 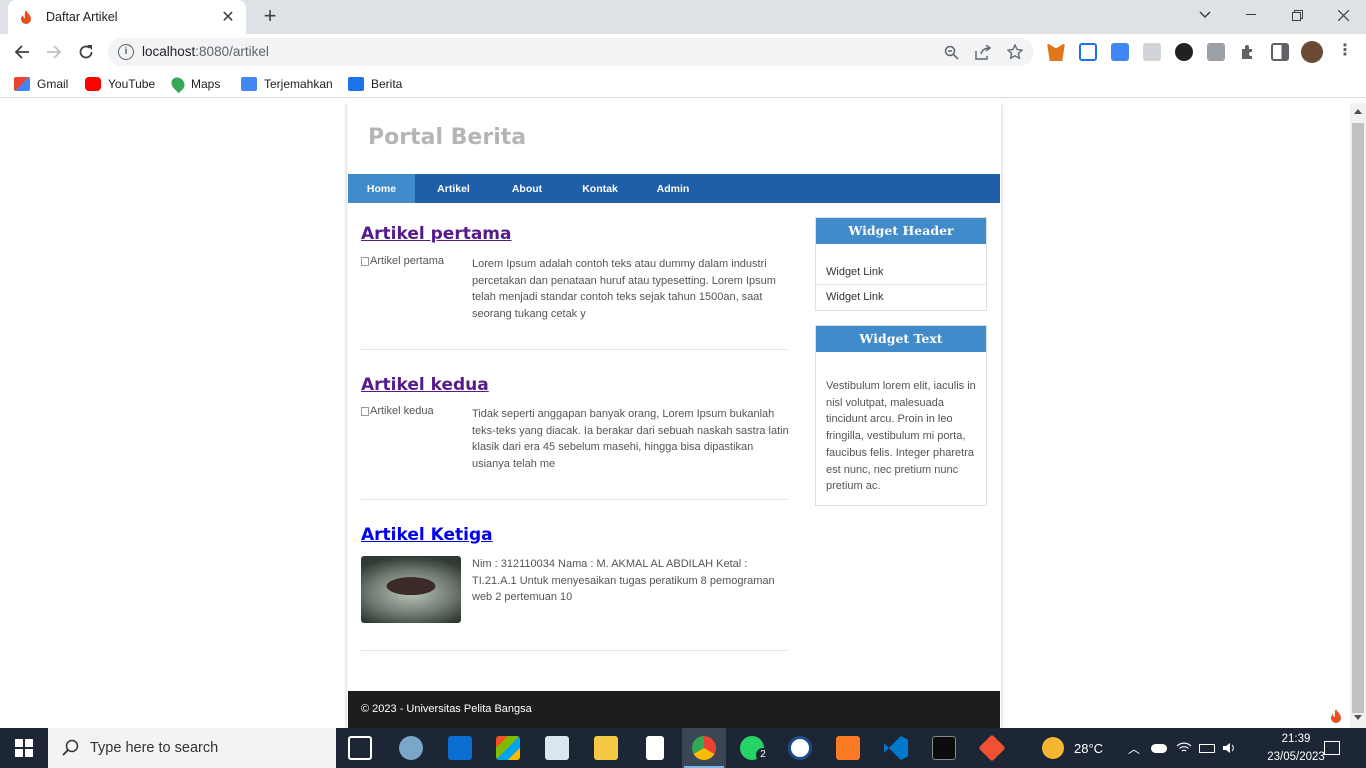 What do you see at coordinates (1207, 748) in the screenshot?
I see `battery-icon` at bounding box center [1207, 748].